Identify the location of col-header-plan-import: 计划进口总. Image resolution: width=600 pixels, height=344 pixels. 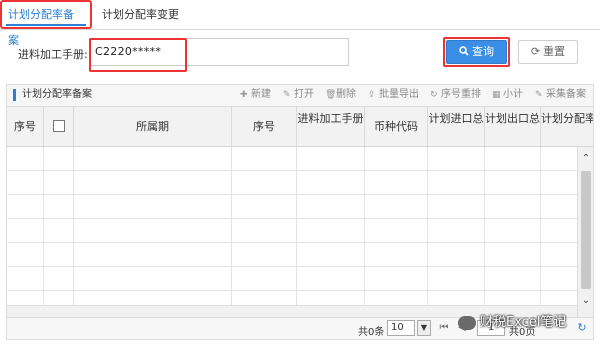
(456, 127).